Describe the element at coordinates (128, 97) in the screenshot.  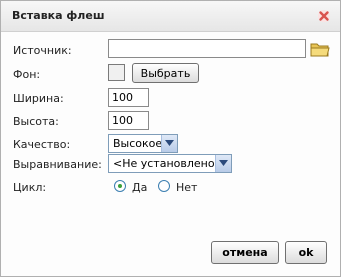
I see `width-input` at that location.